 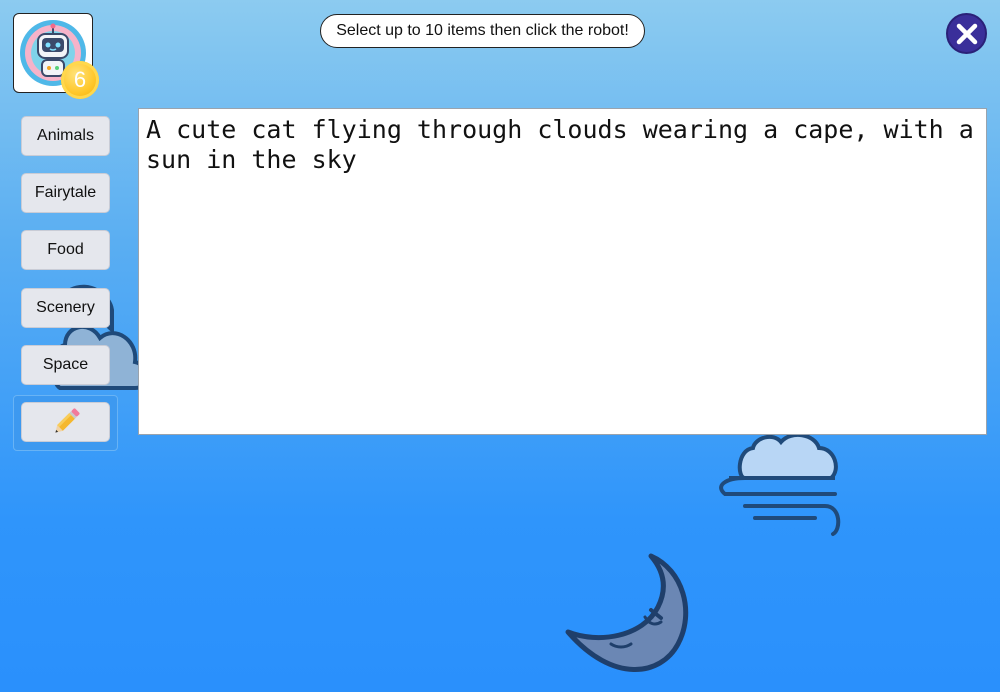 I want to click on windy-cloud-icon, so click(x=780, y=484).